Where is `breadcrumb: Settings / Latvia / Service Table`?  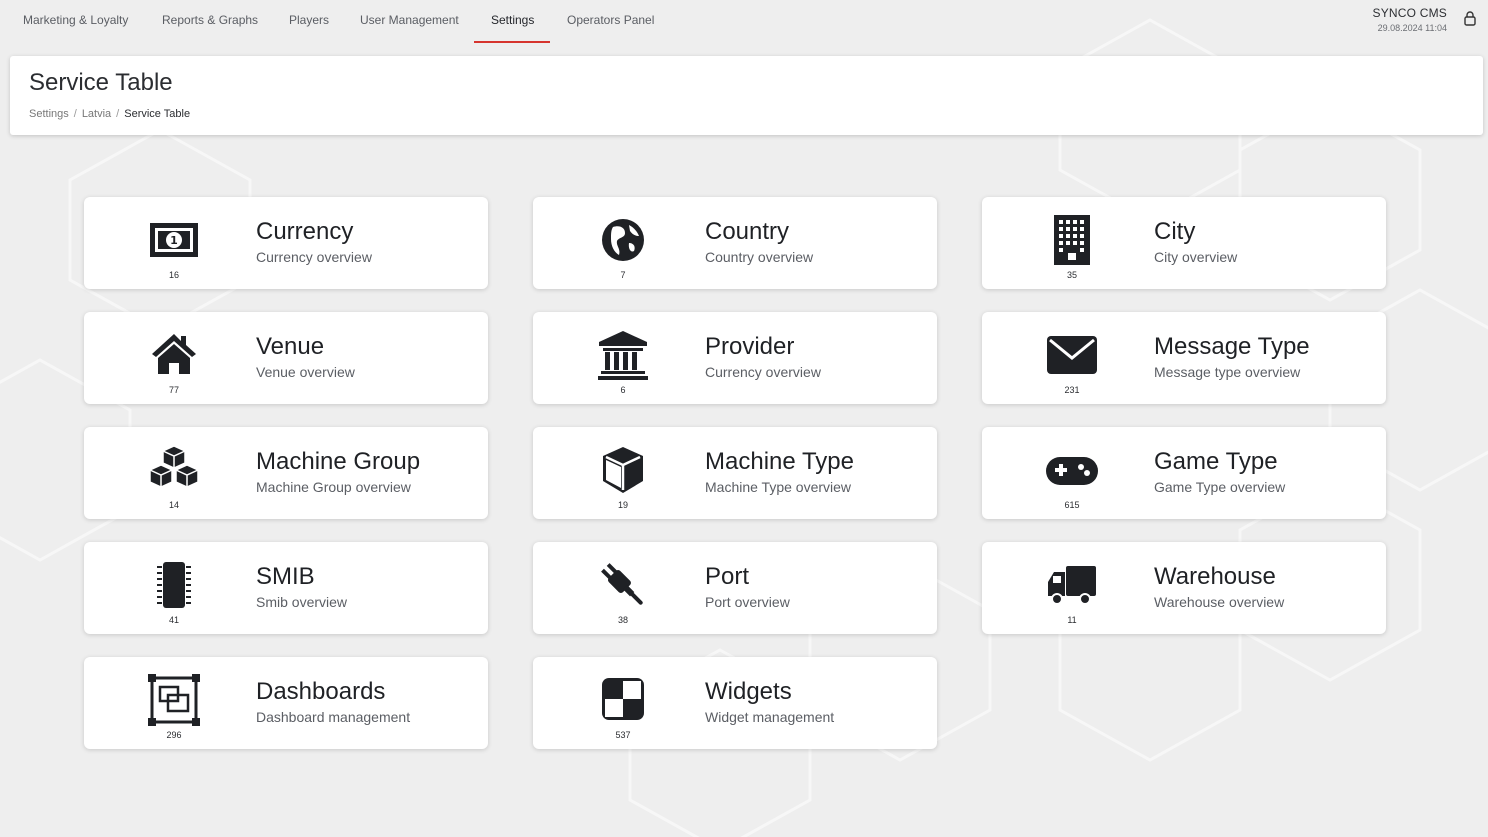
breadcrumb: Settings / Latvia / Service Table is located at coordinates (109, 114).